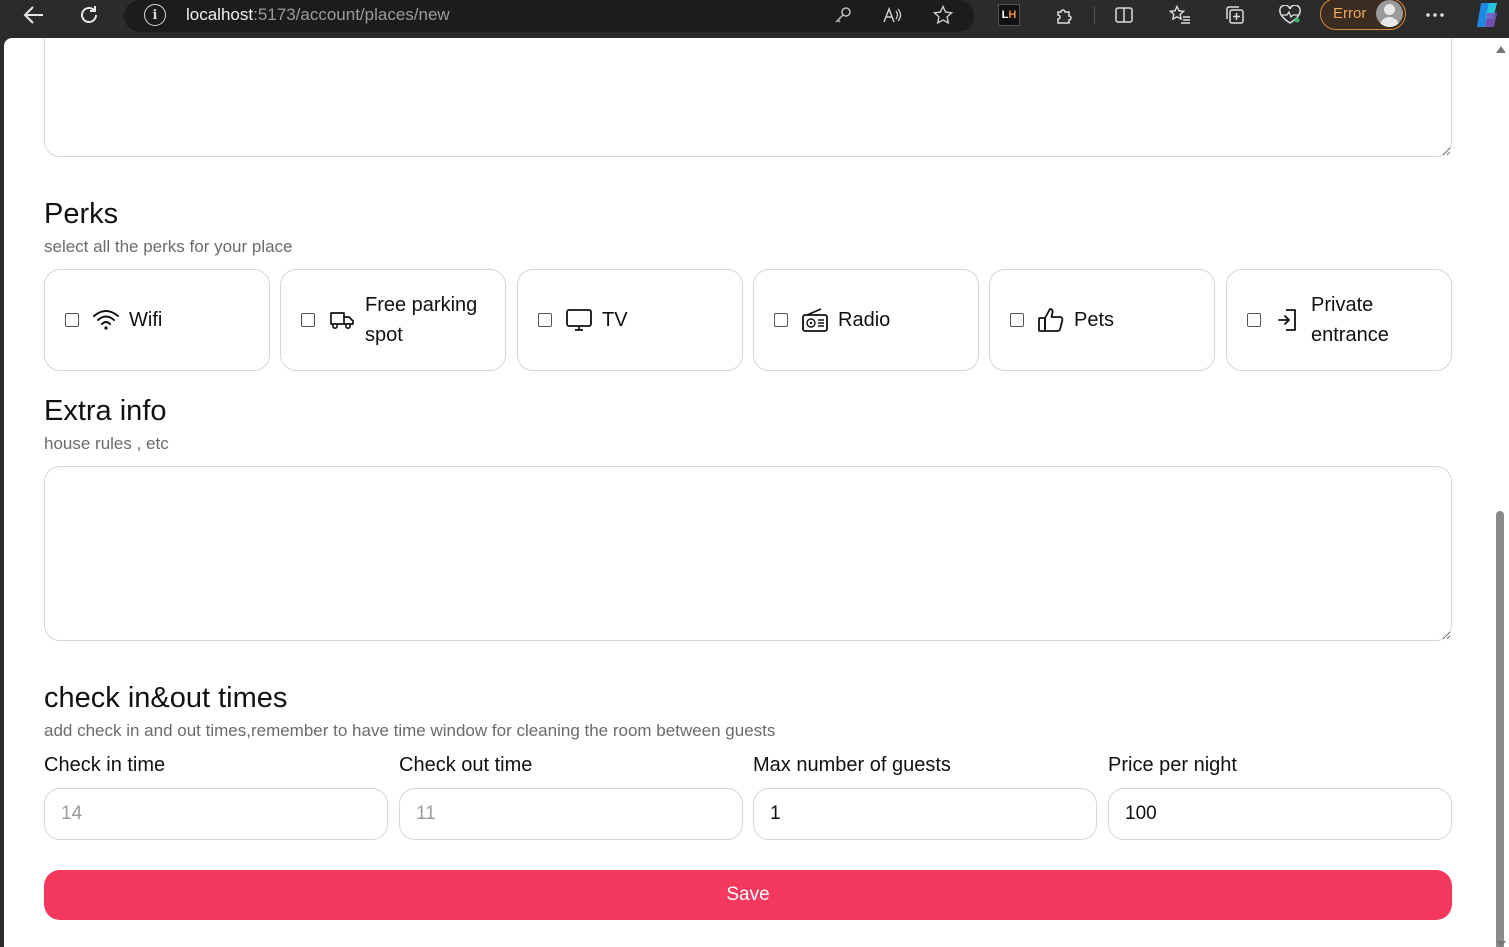  Describe the element at coordinates (106, 320) in the screenshot. I see `wifi-icon` at that location.